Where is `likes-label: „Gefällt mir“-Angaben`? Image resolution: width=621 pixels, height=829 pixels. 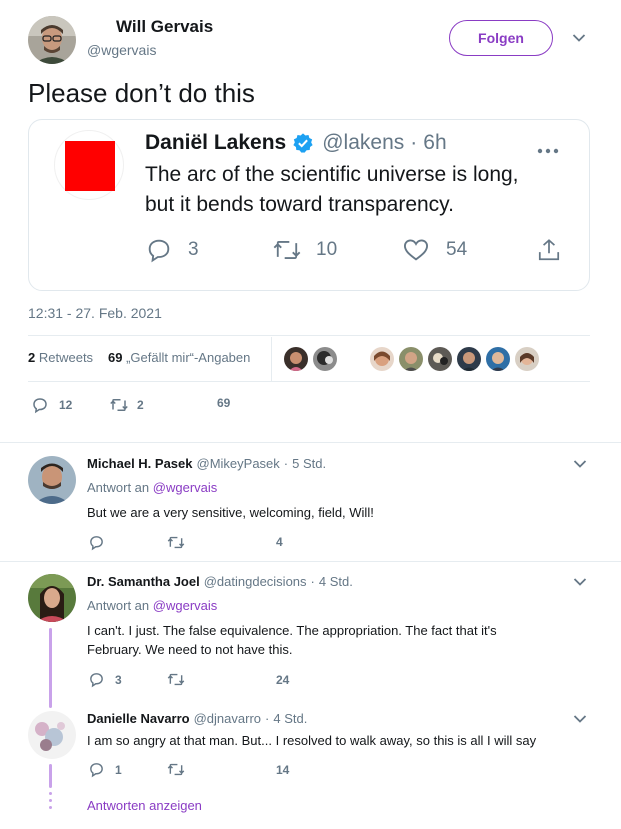
likes-label: „Gefällt mir“-Angaben is located at coordinates (188, 357).